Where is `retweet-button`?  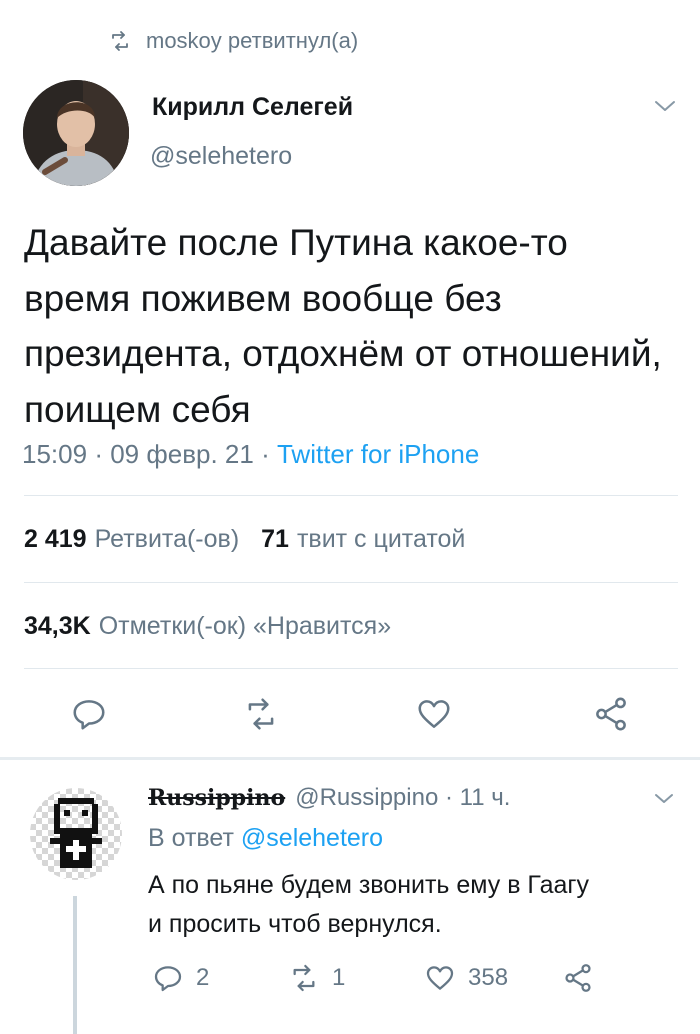
retweet-button is located at coordinates (261, 714).